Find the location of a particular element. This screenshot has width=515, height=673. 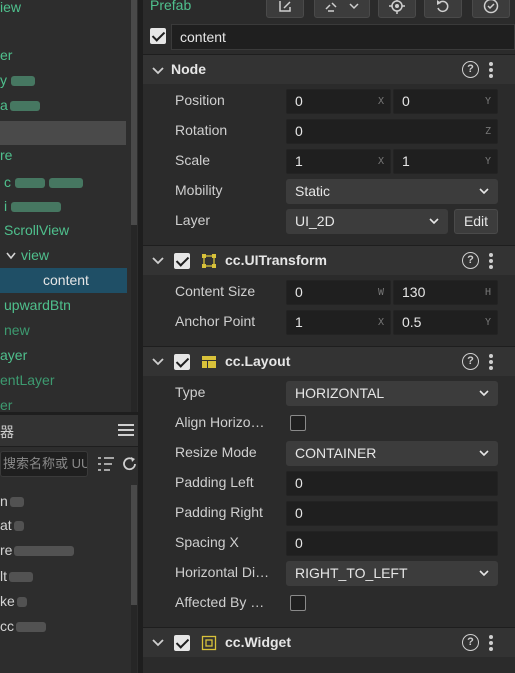

affected-by-scale-checkbox is located at coordinates (298, 603).